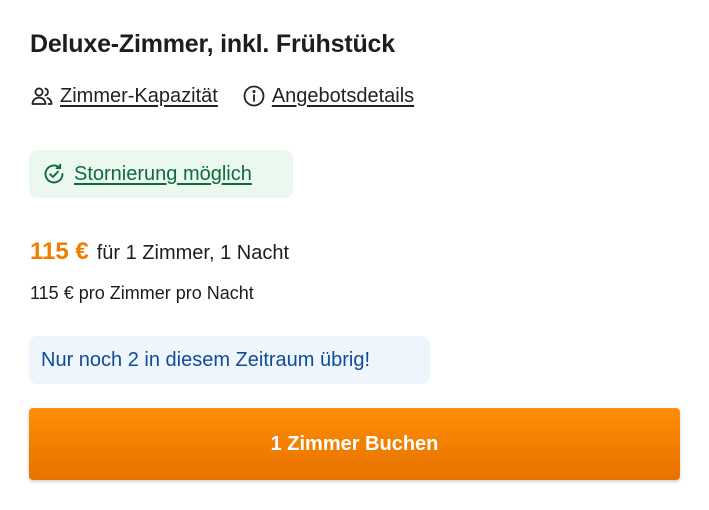 This screenshot has height=510, width=709. Describe the element at coordinates (59, 251) in the screenshot. I see `price-amount: 115 €` at that location.